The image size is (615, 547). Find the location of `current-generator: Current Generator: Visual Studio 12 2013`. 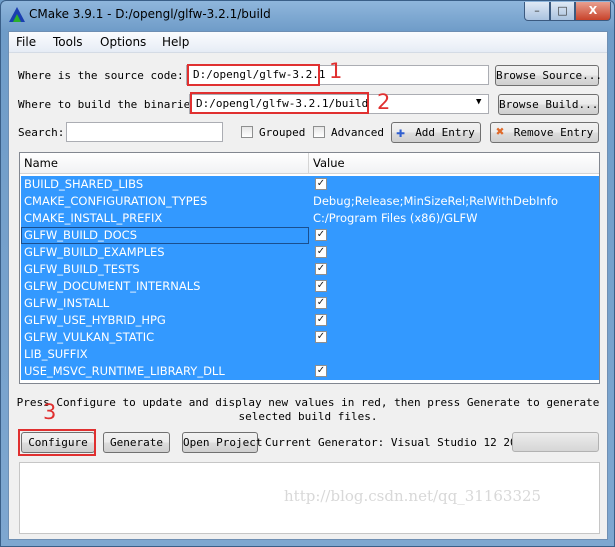

current-generator: Current Generator: Visual Studio 12 2013 is located at coordinates (397, 442).